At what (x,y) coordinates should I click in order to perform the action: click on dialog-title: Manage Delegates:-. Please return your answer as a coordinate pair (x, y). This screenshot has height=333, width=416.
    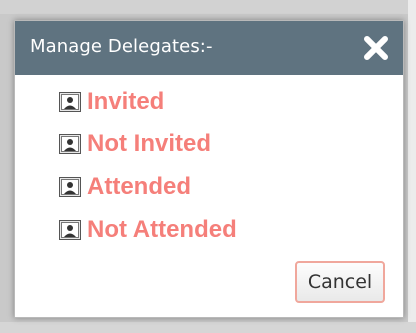
    Looking at the image, I should click on (121, 46).